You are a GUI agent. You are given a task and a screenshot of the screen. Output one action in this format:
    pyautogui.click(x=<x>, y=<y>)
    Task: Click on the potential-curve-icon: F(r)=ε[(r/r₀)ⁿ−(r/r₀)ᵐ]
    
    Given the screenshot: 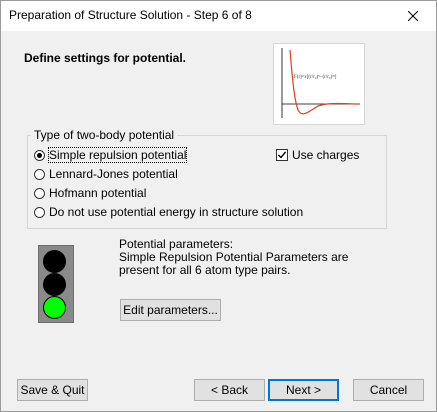 What is the action you would take?
    pyautogui.click(x=321, y=83)
    